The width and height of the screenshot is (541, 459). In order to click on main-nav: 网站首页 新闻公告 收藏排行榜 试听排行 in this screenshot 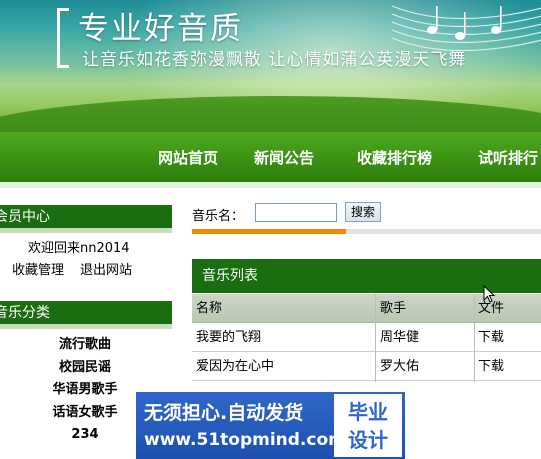, I will do `click(270, 157)`.